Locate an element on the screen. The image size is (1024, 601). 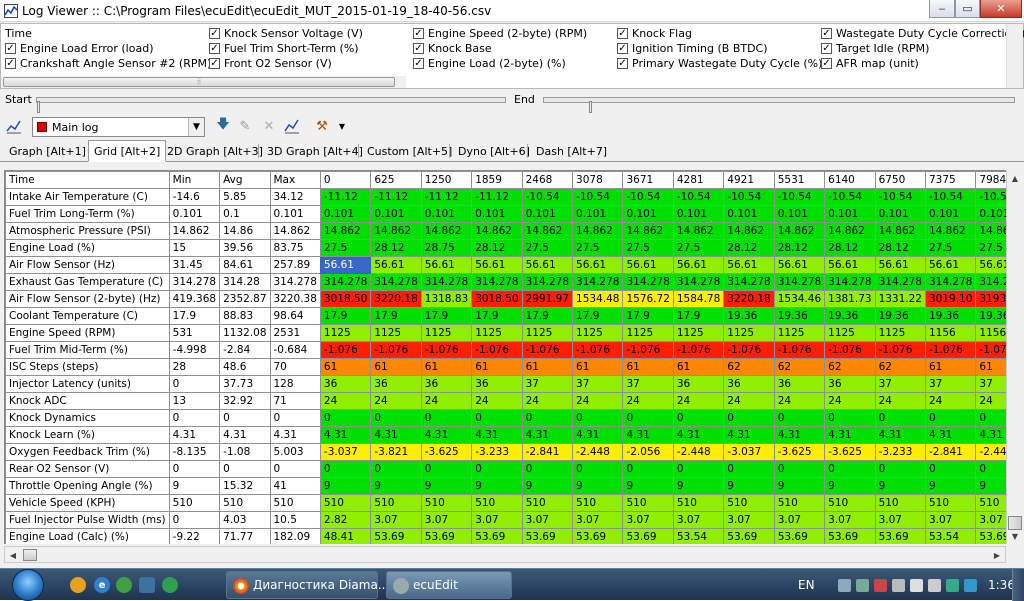
grid-value-cell: 53.54 is located at coordinates (950, 536).